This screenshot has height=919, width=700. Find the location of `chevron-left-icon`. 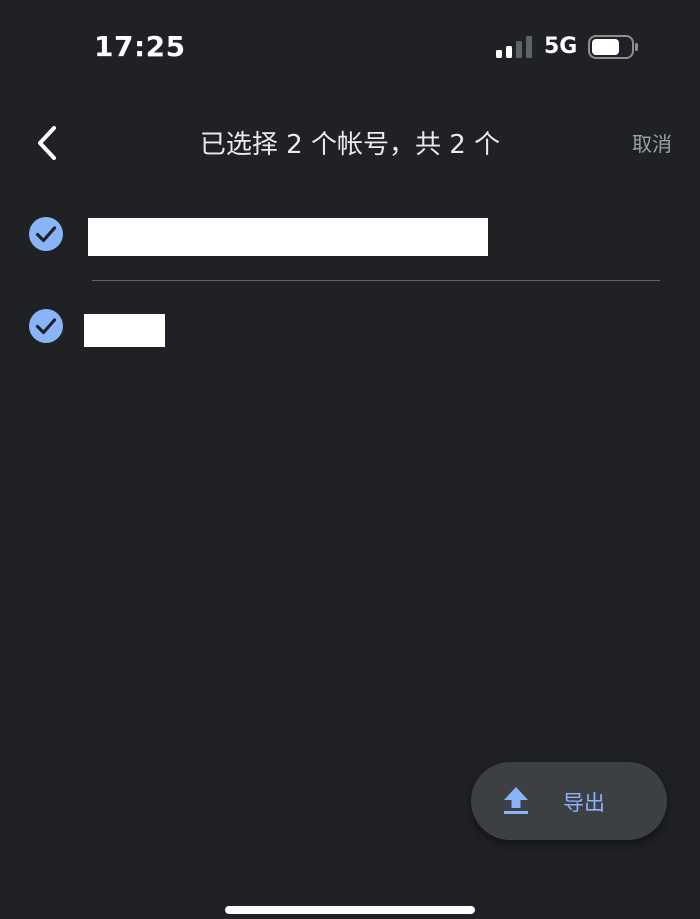

chevron-left-icon is located at coordinates (47, 143).